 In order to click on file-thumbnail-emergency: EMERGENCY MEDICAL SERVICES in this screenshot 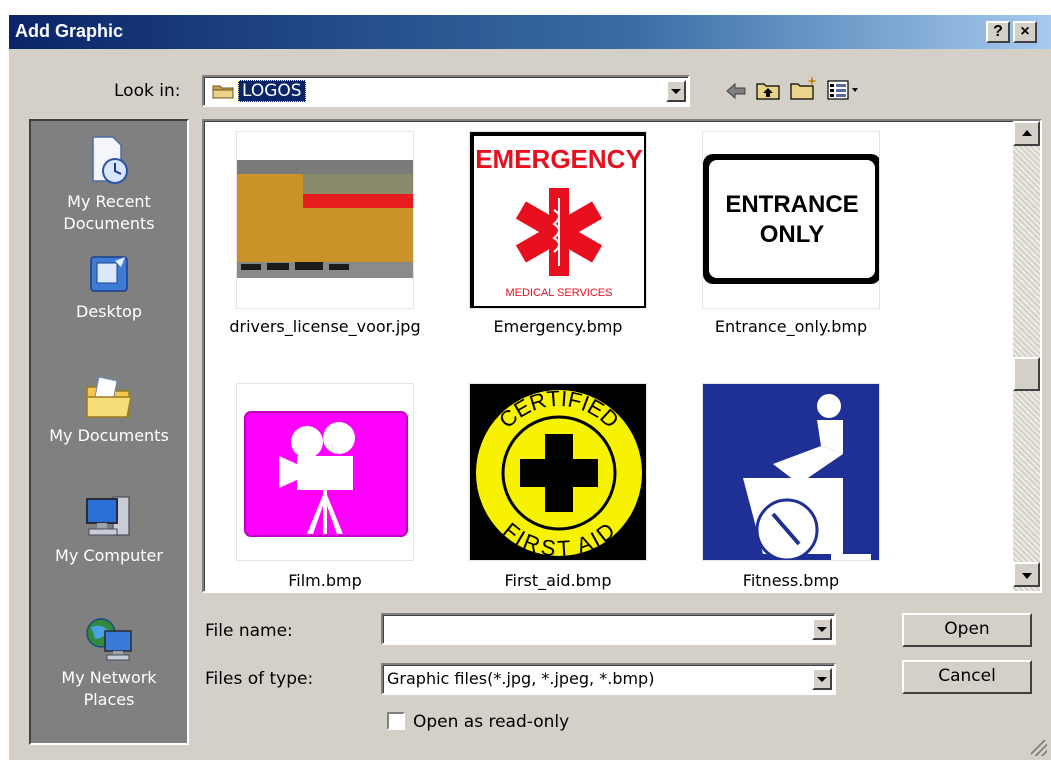, I will do `click(558, 220)`.